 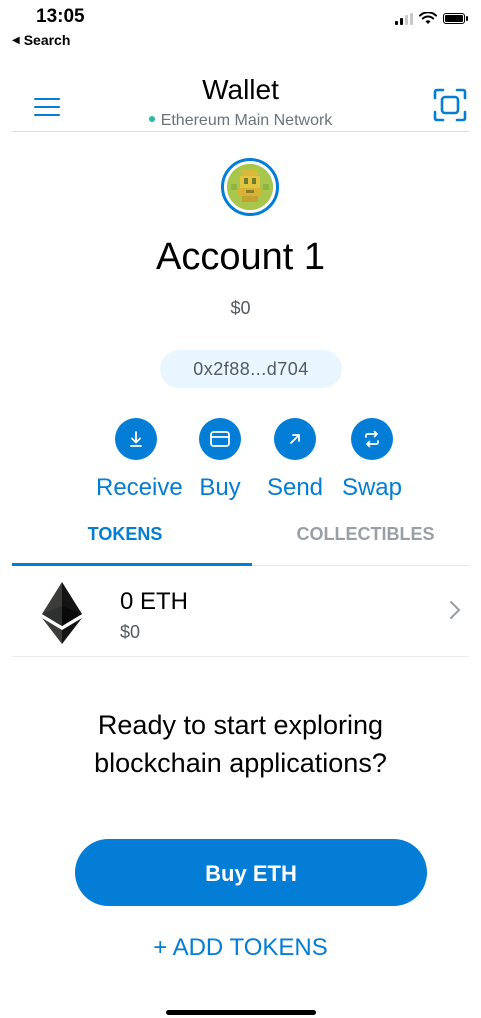 What do you see at coordinates (220, 439) in the screenshot?
I see `card-icon` at bounding box center [220, 439].